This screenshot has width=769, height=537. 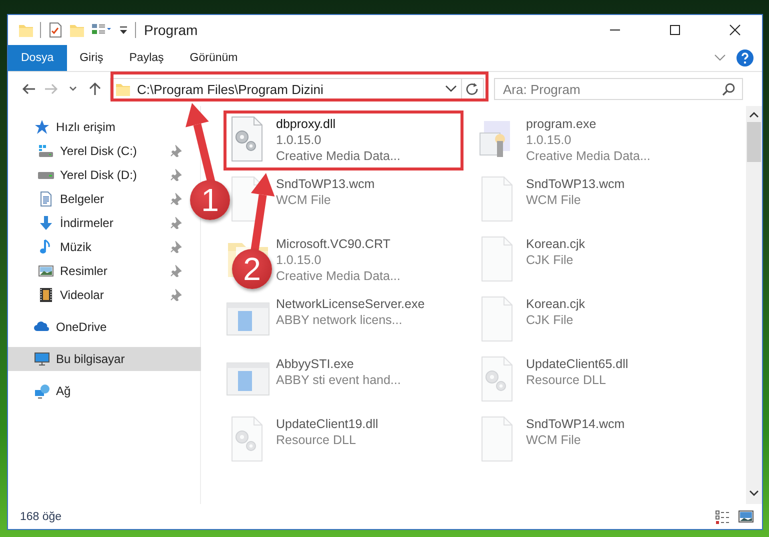 What do you see at coordinates (46, 271) in the screenshot?
I see `picture-icon` at bounding box center [46, 271].